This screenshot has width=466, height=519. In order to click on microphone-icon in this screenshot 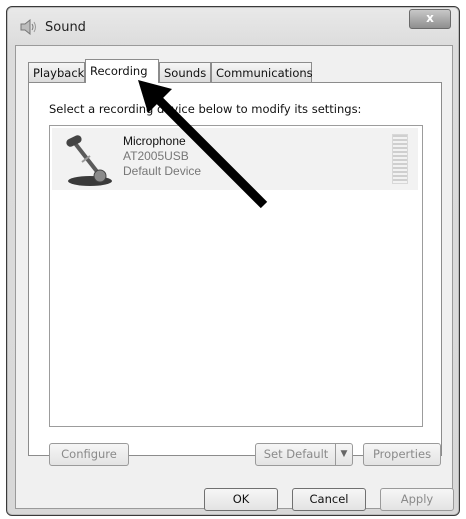, I will do `click(89, 160)`.